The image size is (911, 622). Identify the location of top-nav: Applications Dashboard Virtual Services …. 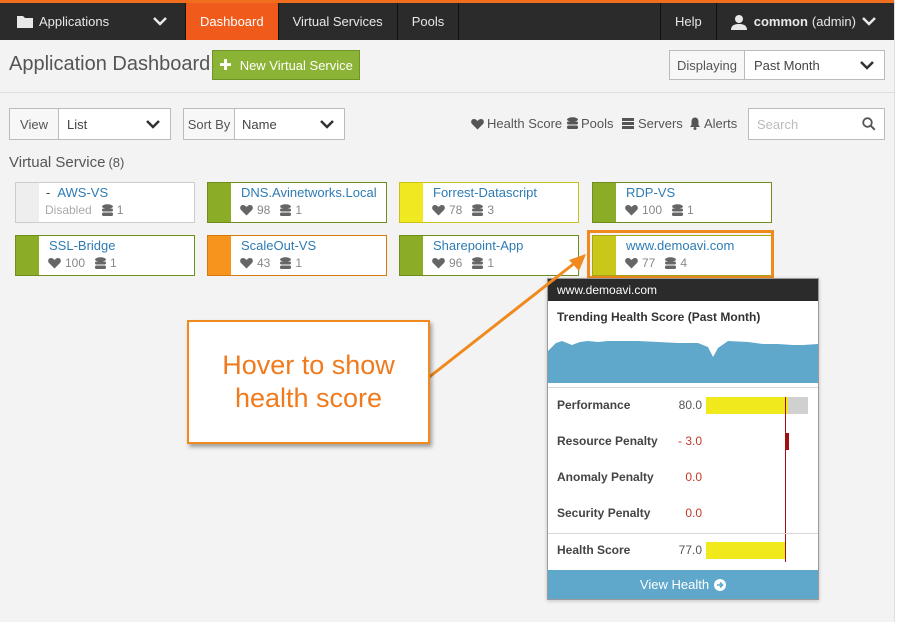
(447, 20).